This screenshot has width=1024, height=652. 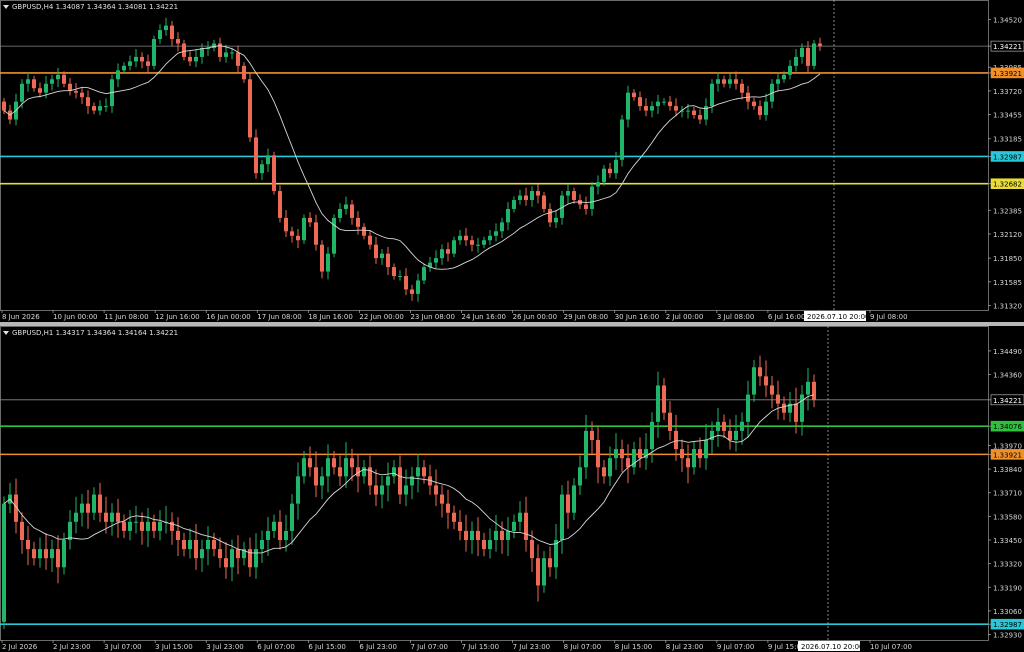 What do you see at coordinates (838, 317) in the screenshot?
I see `cursor-time-label: 2026.07.10 20:00` at bounding box center [838, 317].